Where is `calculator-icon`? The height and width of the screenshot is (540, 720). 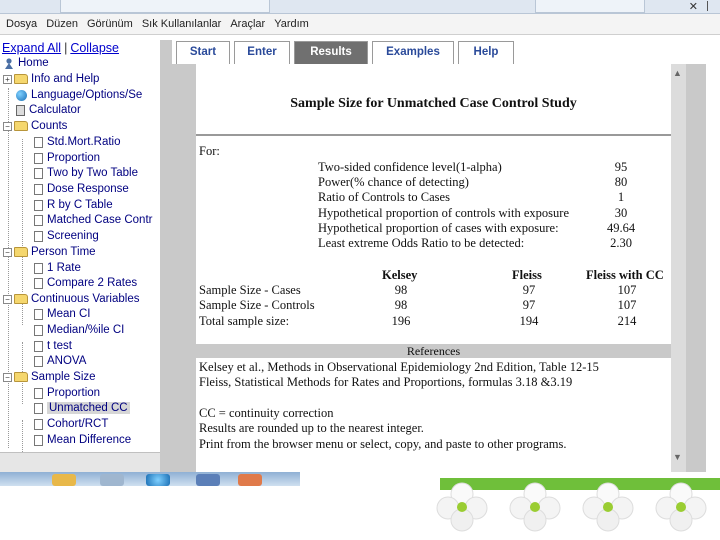
calculator-icon is located at coordinates (20, 110).